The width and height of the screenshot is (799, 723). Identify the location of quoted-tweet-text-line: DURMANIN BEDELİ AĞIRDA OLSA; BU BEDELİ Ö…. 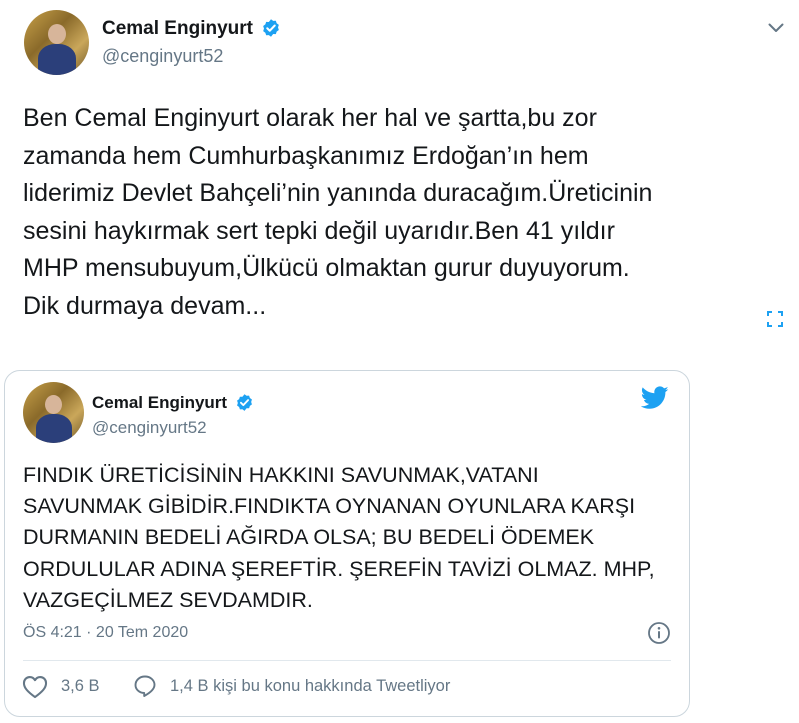
(309, 537).